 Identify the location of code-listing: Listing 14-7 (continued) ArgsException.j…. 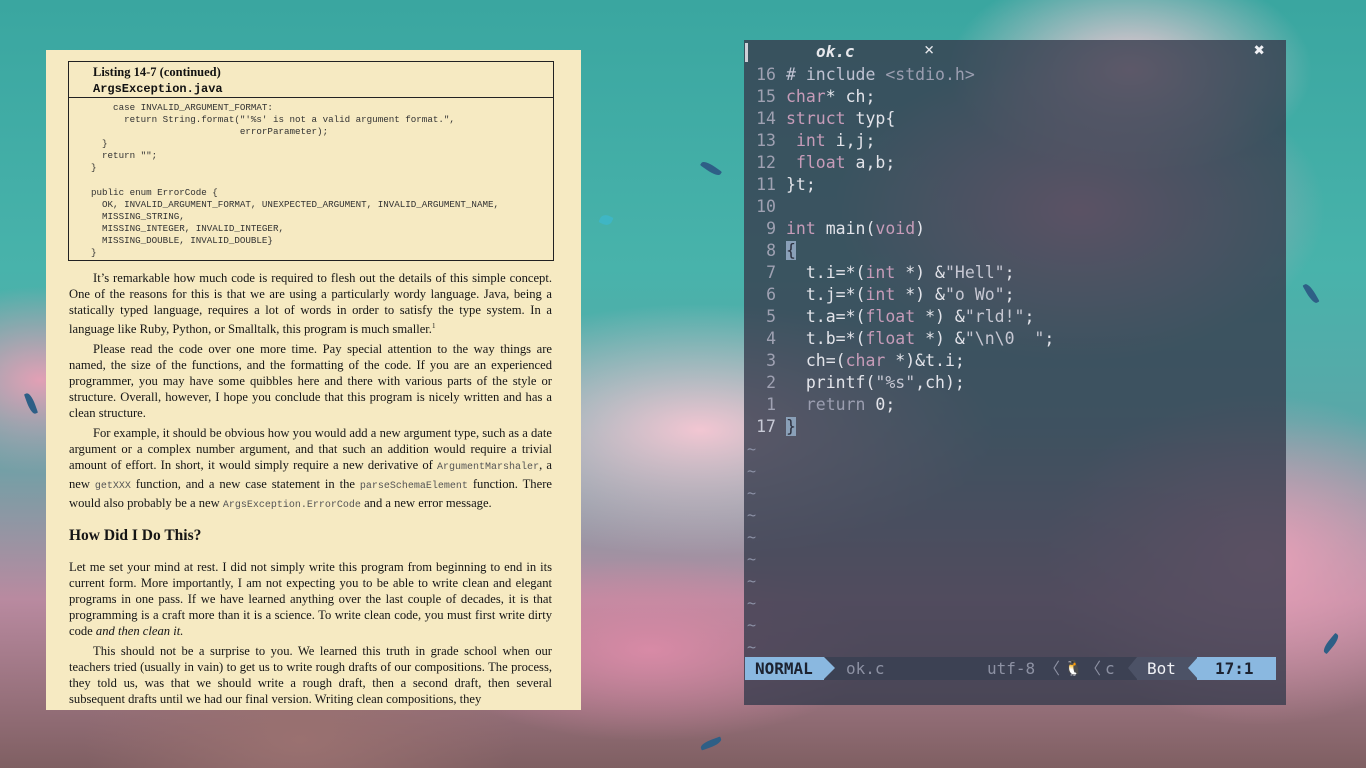
(311, 161).